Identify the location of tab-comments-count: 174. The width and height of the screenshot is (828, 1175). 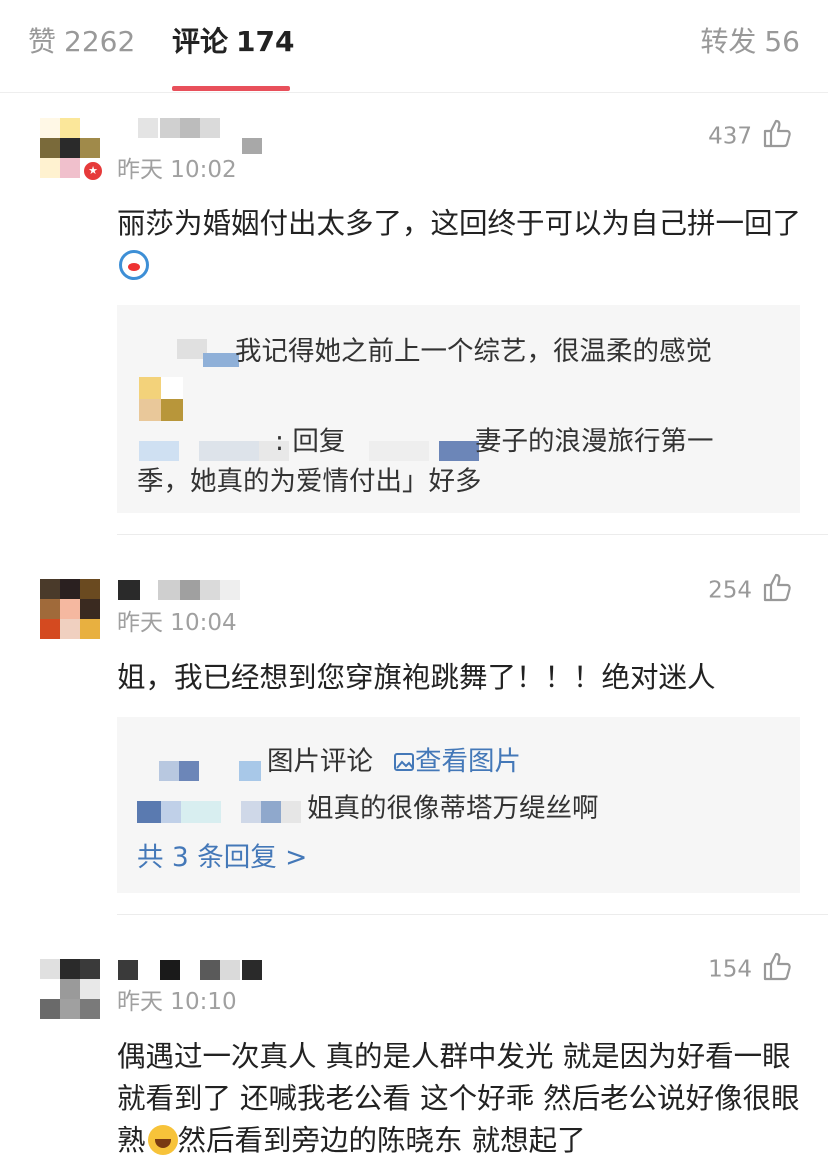
(265, 41).